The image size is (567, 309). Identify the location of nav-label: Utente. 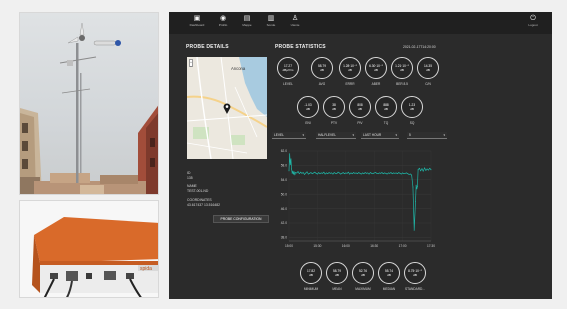
(295, 25).